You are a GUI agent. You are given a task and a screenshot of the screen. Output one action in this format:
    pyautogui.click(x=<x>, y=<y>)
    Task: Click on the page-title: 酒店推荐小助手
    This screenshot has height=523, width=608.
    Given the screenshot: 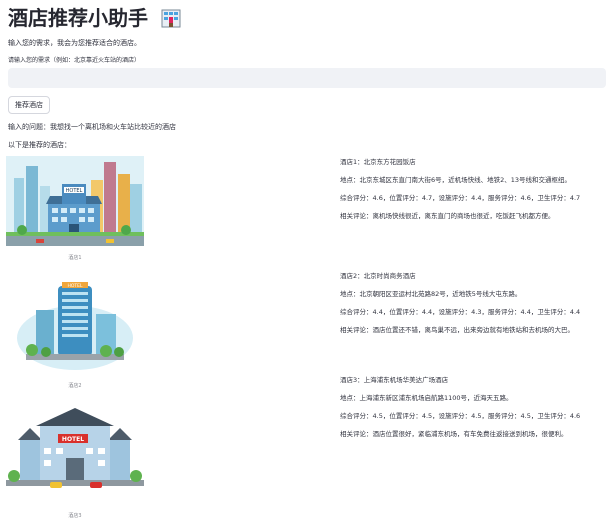 What is the action you would take?
    pyautogui.click(x=94, y=19)
    